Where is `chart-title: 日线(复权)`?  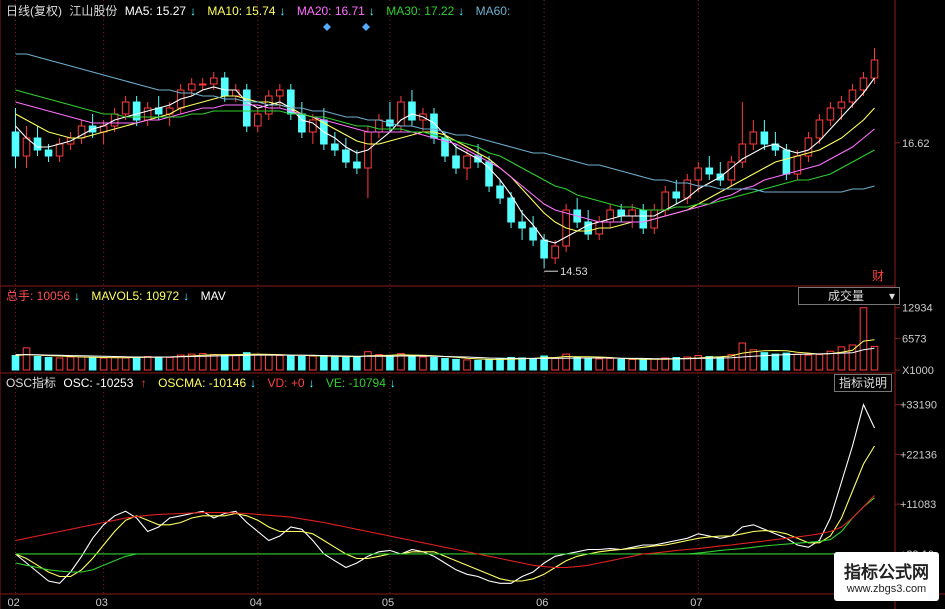 chart-title: 日线(复权) is located at coordinates (34, 11).